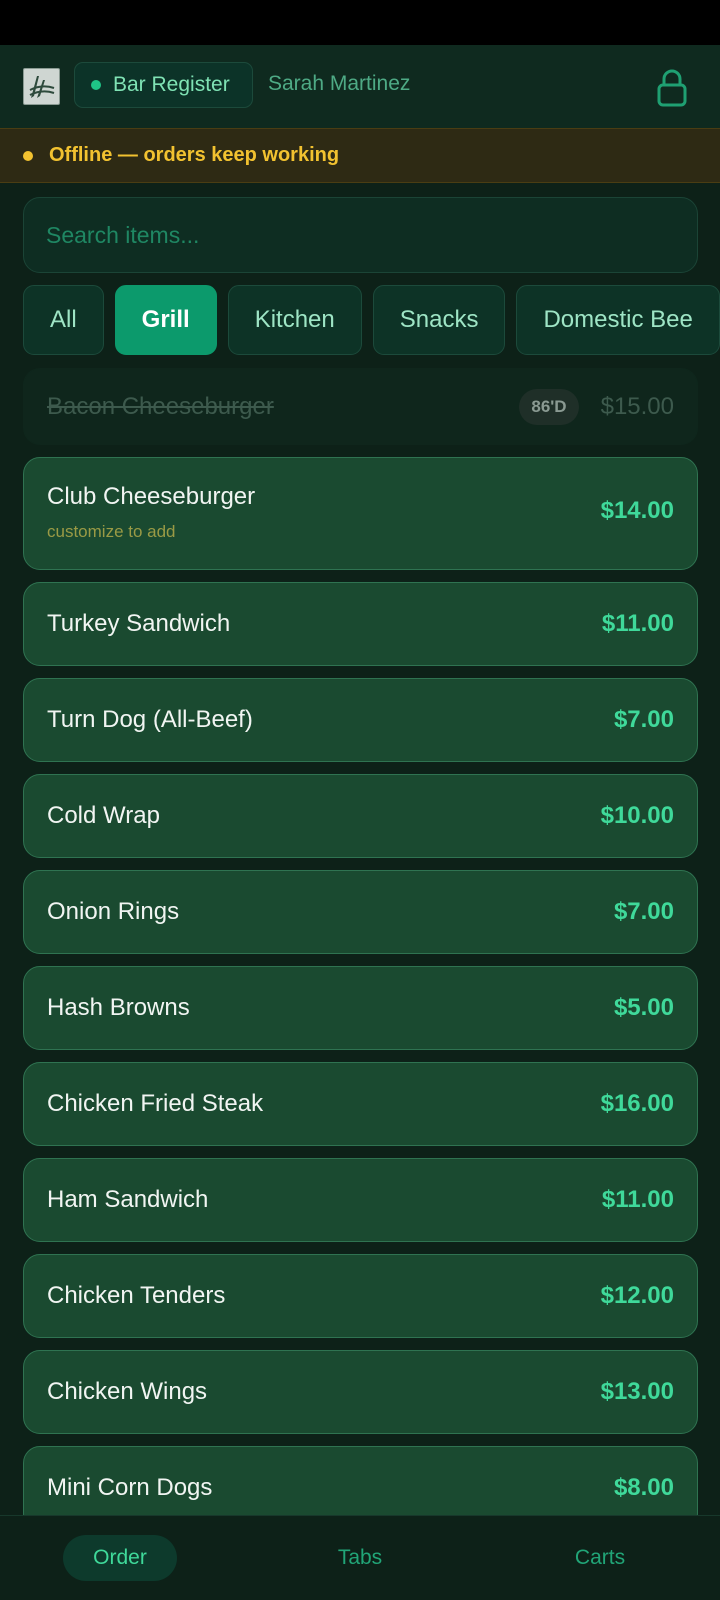 This screenshot has width=720, height=1600. I want to click on item-name: Bacon Cheeseburger, so click(160, 406).